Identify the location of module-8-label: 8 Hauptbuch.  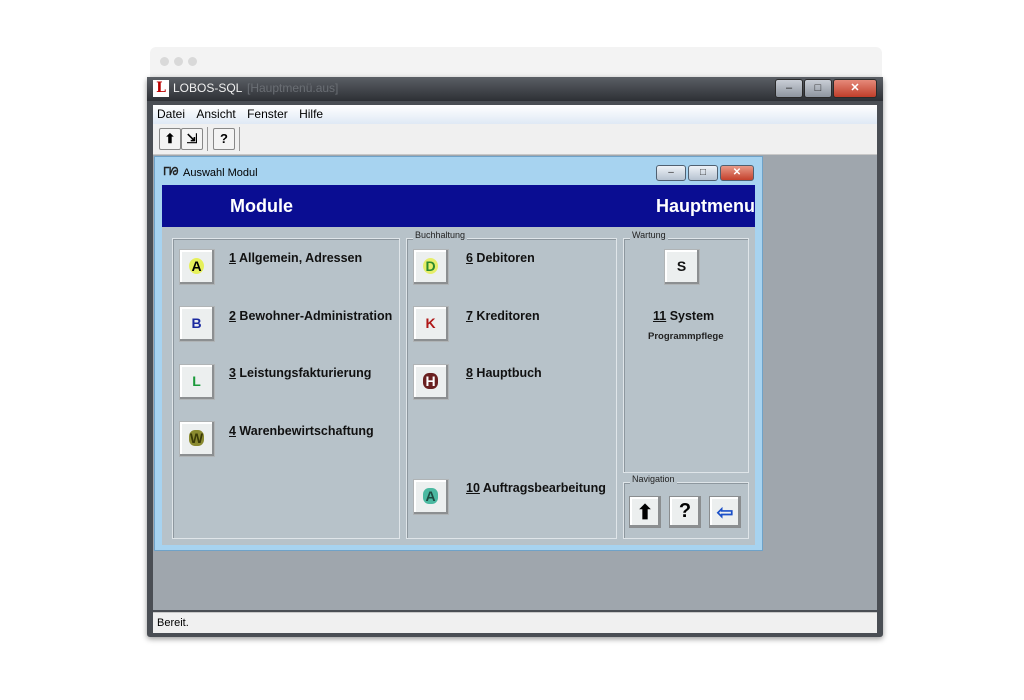
(504, 373).